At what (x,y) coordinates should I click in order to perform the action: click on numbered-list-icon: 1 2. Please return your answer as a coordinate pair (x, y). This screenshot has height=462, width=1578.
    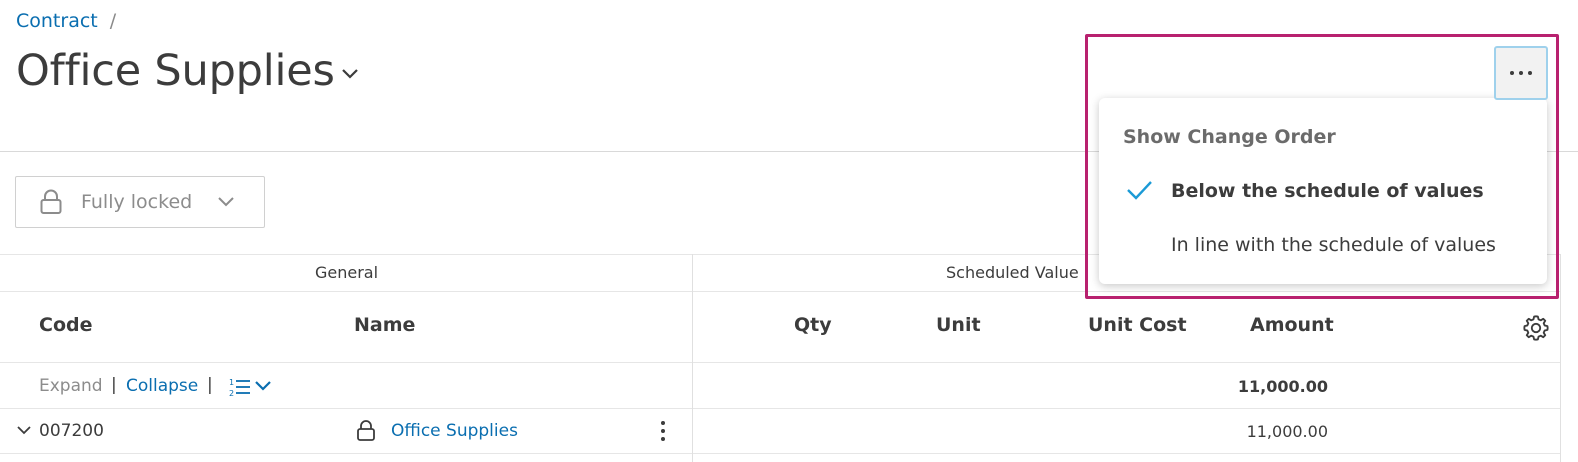
    Looking at the image, I should click on (251, 387).